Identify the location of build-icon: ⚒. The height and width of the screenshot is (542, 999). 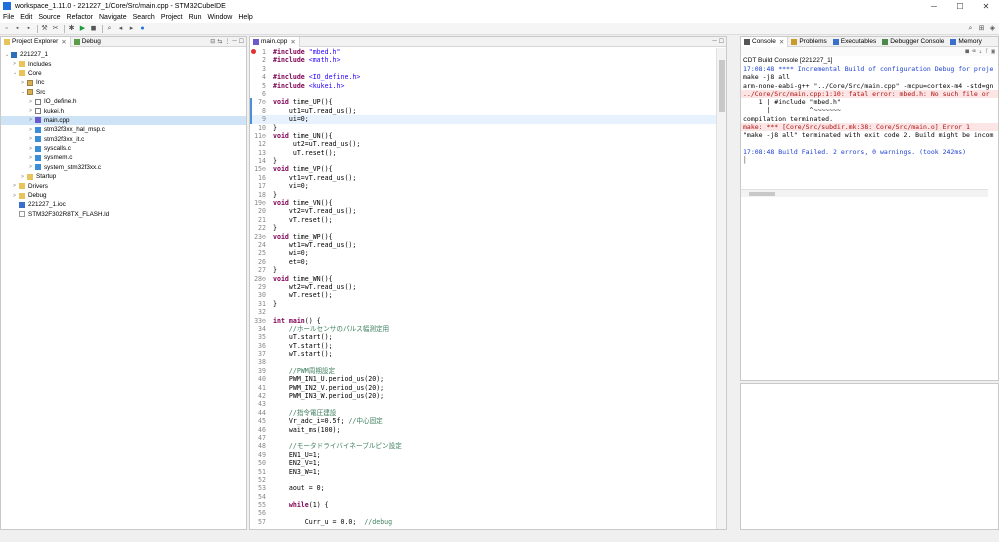
(44, 29).